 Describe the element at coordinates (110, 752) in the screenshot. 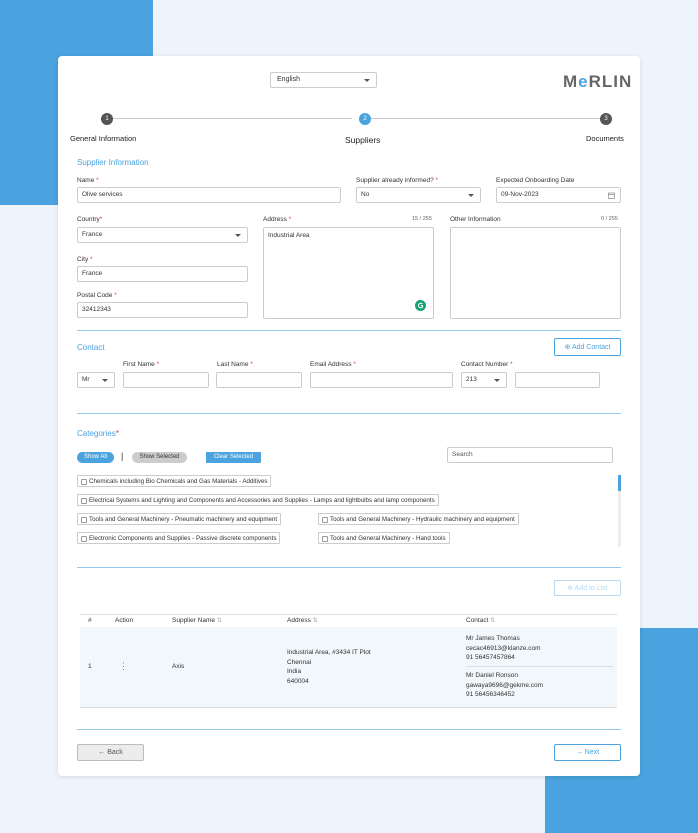

I see `back-button: ← Back` at that location.